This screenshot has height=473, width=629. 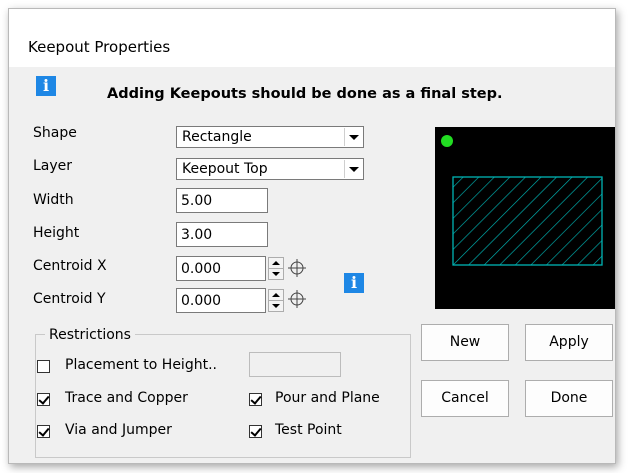 What do you see at coordinates (43, 399) in the screenshot?
I see `trace-copper-checkbox` at bounding box center [43, 399].